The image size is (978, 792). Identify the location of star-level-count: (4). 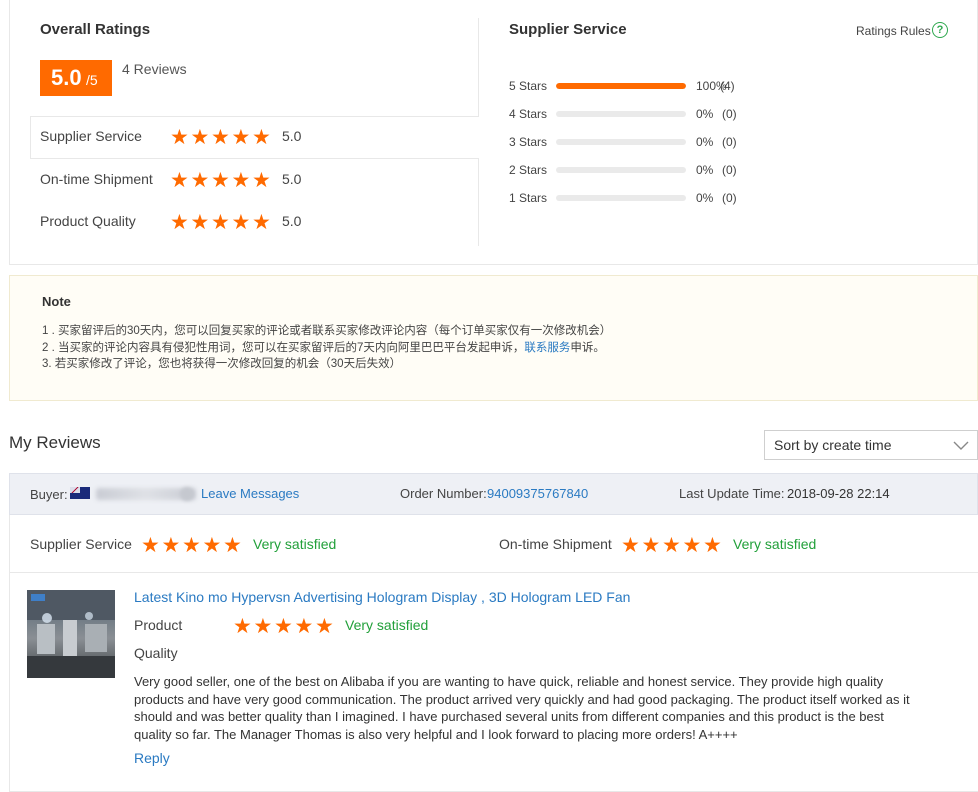
(727, 86).